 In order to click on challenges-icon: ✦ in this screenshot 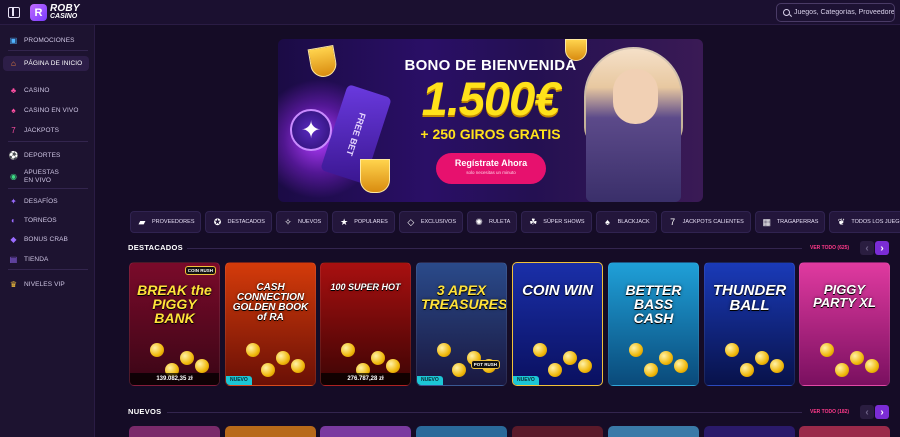, I will do `click(13, 201)`.